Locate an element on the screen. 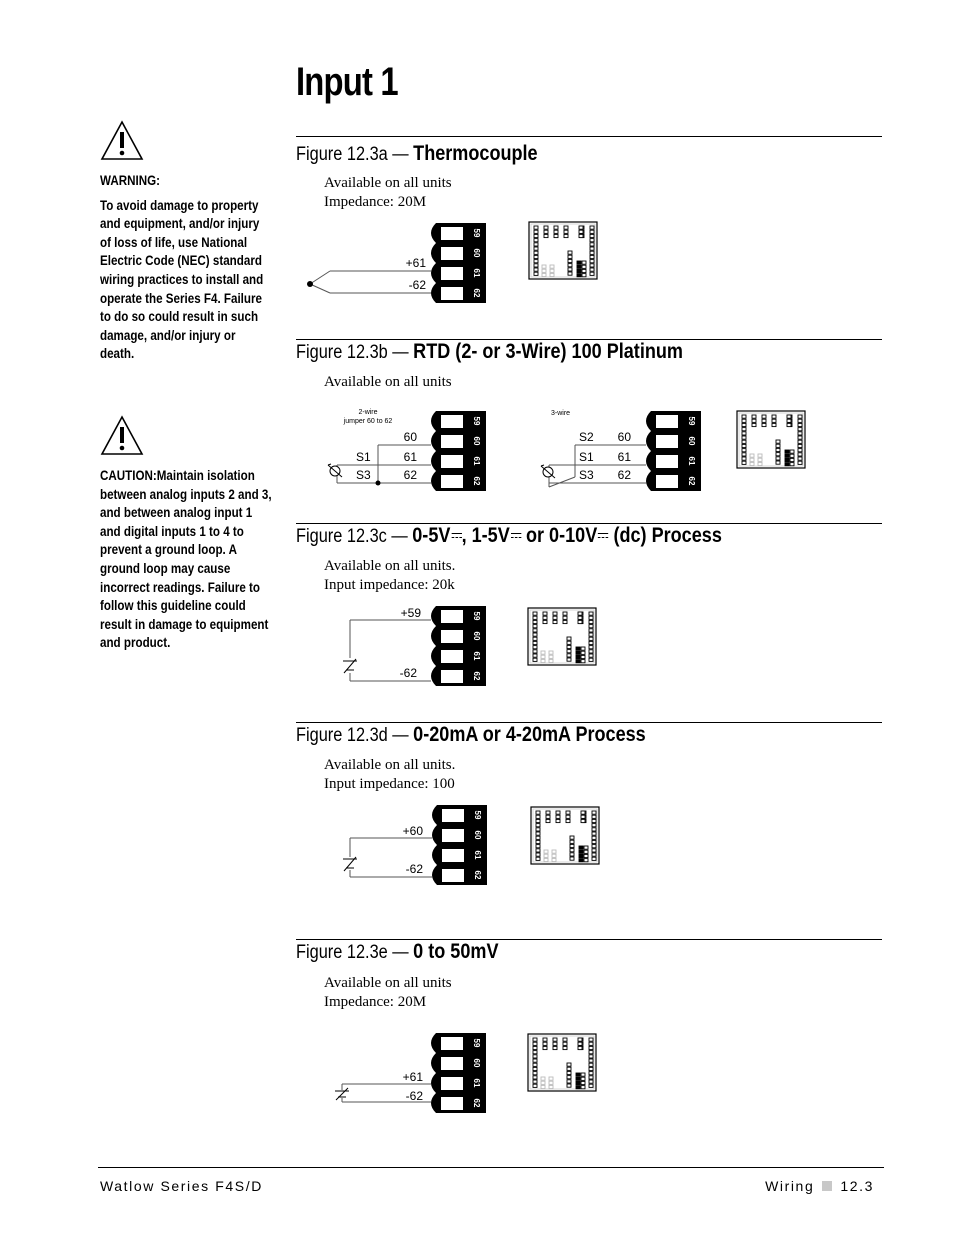  section-divider is located at coordinates (589, 136).